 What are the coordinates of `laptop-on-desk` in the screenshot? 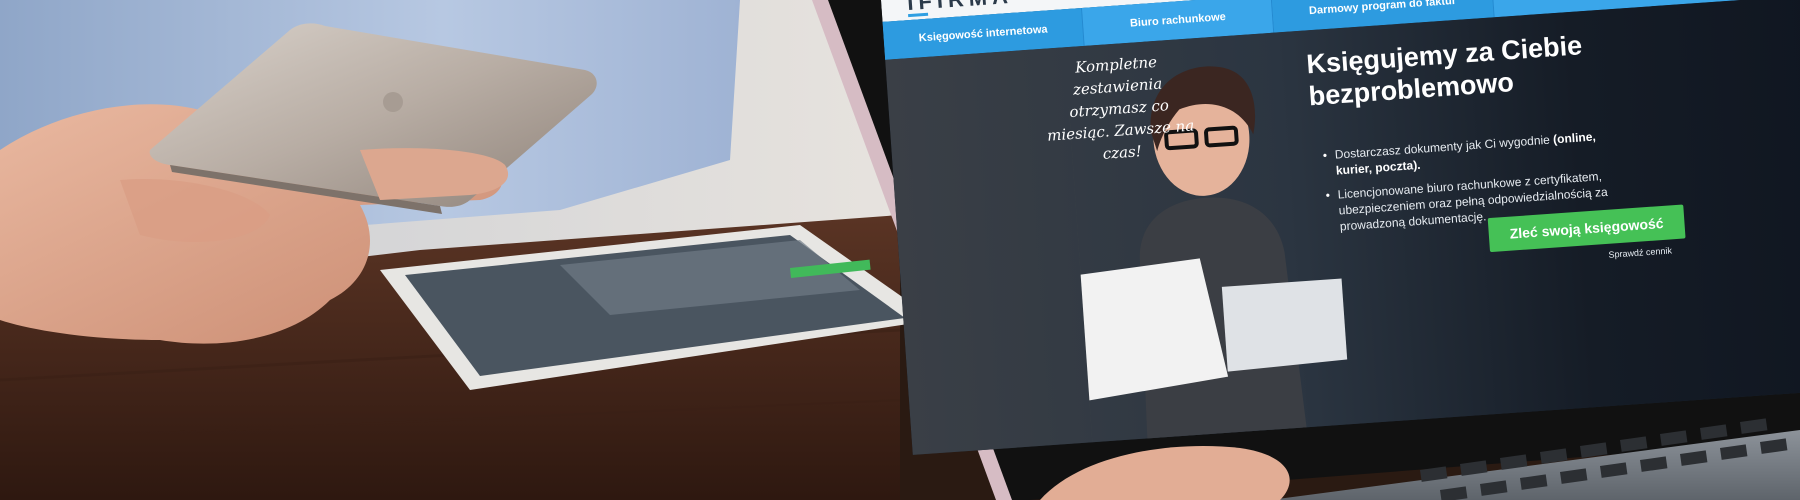 It's located at (1286, 324).